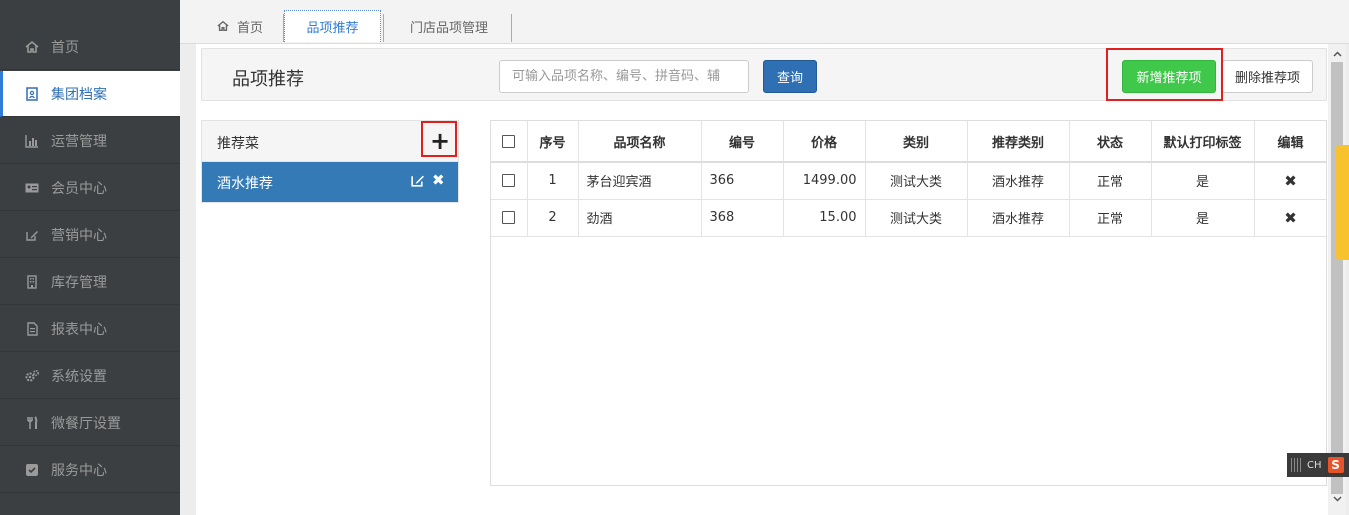  I want to click on recommend-list-panel: 推荐菜 + 酒水推荐 ✖, so click(330, 161).